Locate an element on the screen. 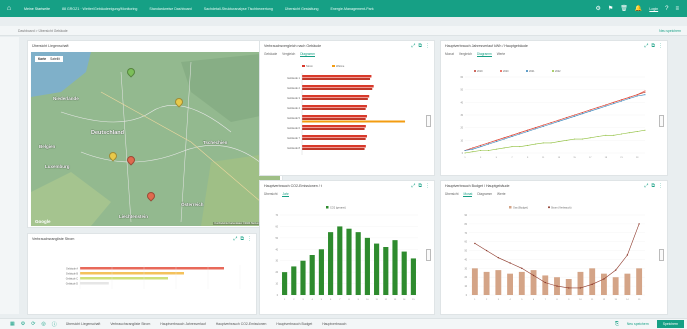 The image size is (687, 329). top-tab: Übersicht Gestaltung is located at coordinates (302, 9).